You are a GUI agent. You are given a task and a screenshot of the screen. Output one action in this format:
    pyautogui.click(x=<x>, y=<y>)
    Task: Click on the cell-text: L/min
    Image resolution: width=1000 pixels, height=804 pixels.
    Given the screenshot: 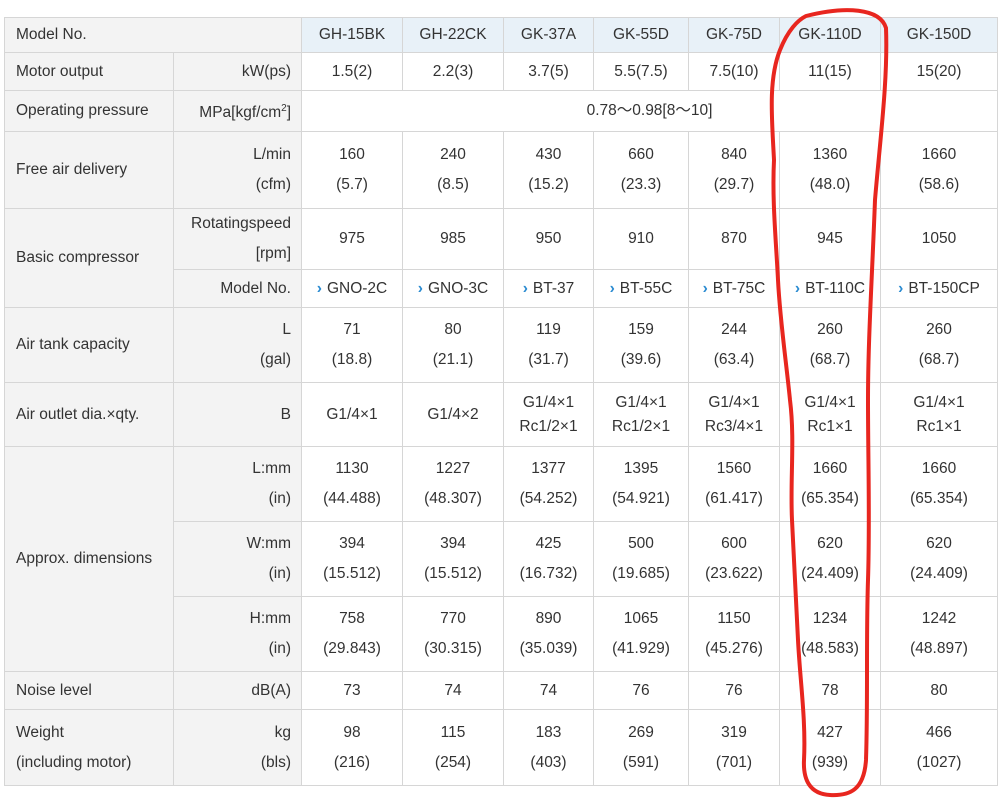 What is the action you would take?
    pyautogui.click(x=272, y=154)
    